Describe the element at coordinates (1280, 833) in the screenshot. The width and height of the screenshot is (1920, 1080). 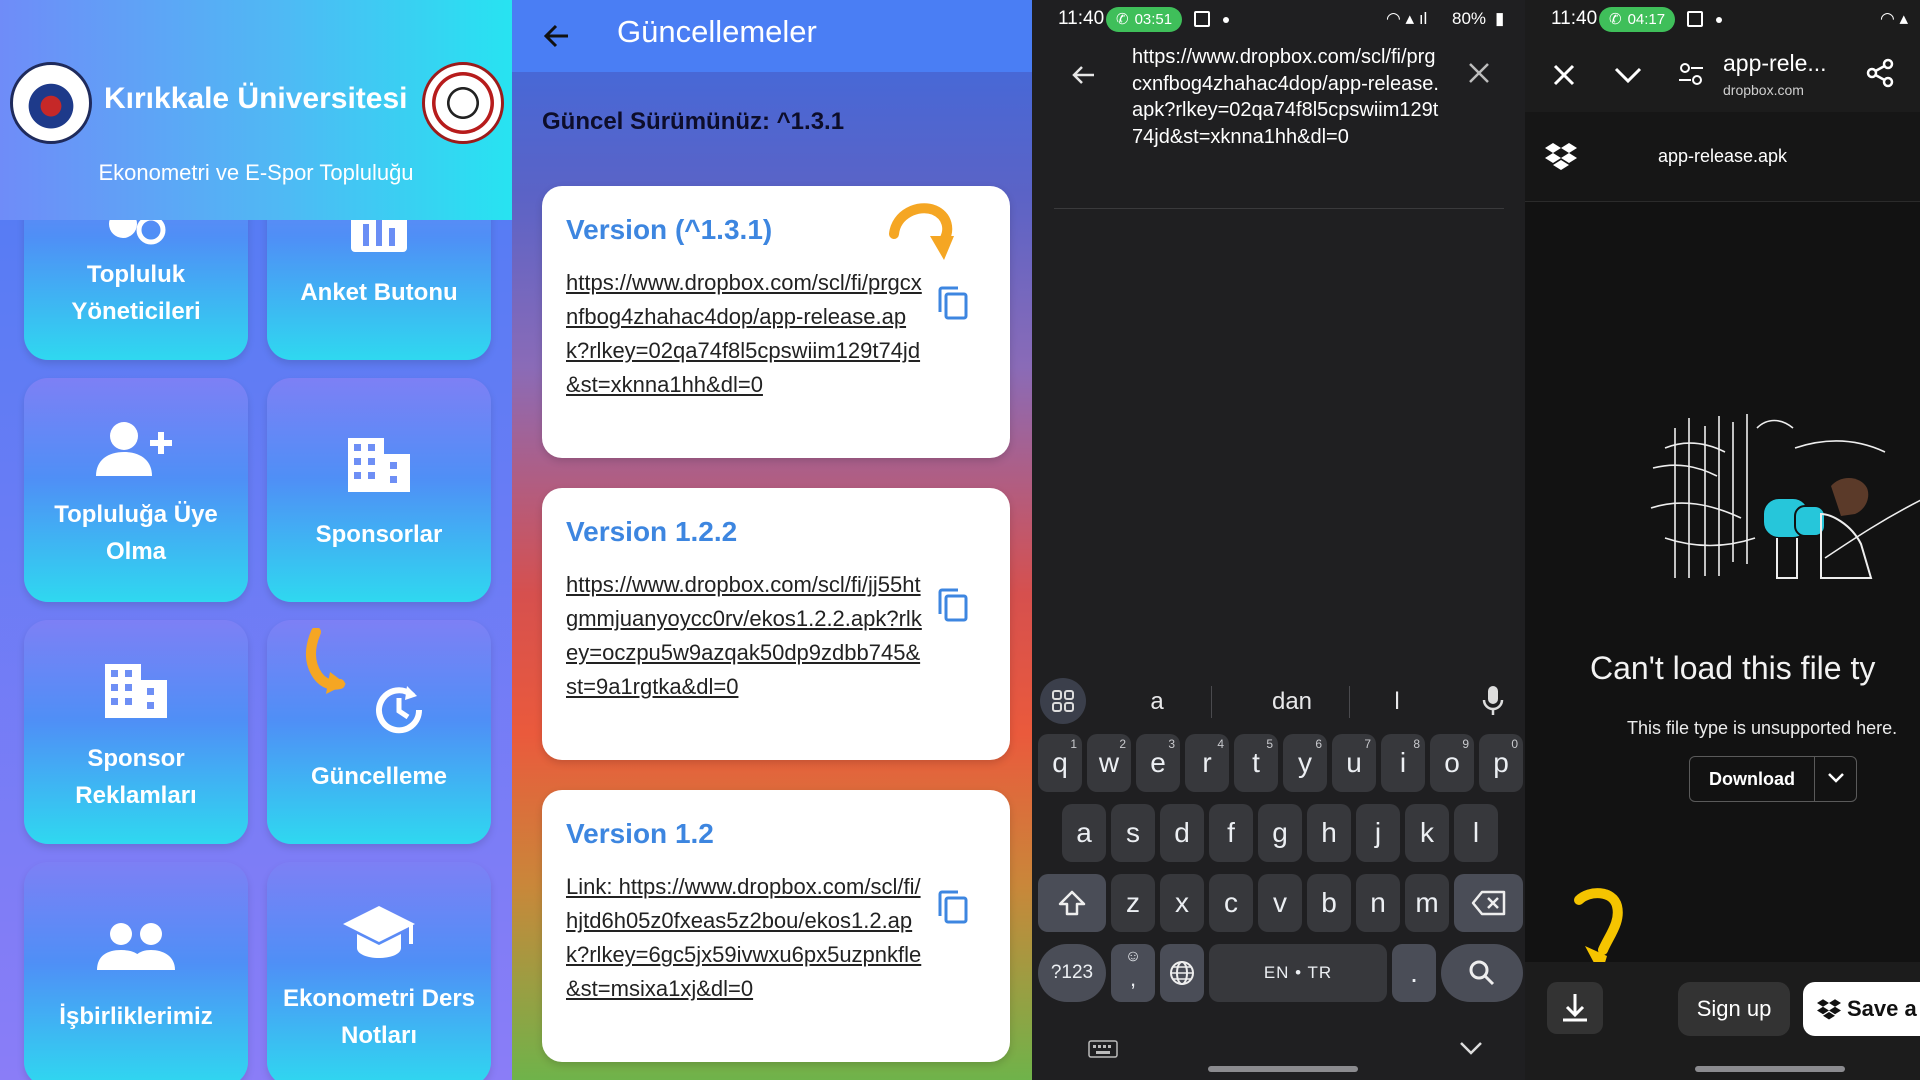
I see `key-g: g` at that location.